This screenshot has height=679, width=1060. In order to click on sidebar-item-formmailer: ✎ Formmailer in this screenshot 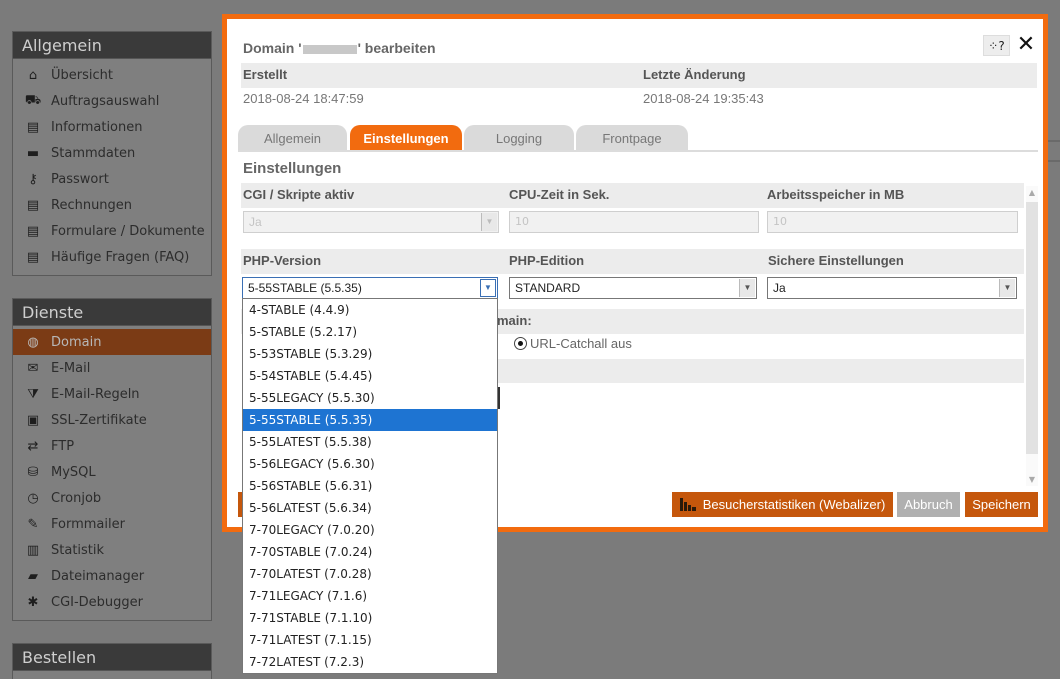, I will do `click(112, 524)`.